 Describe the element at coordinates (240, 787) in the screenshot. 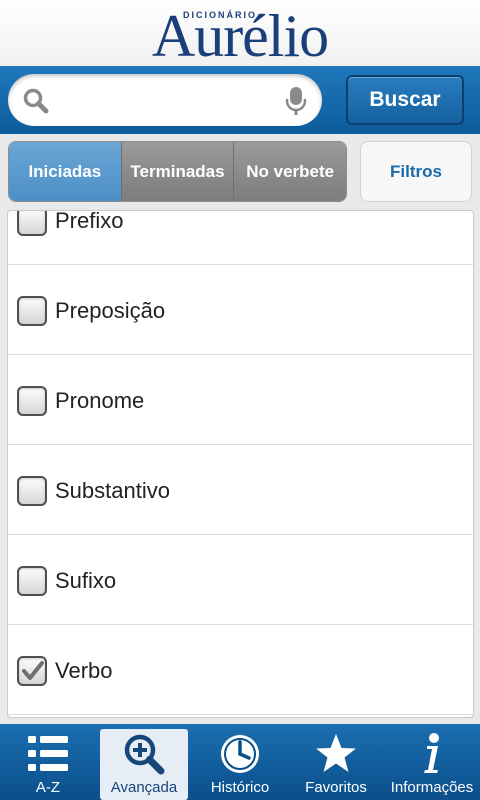

I see `tab-label: Histórico` at that location.